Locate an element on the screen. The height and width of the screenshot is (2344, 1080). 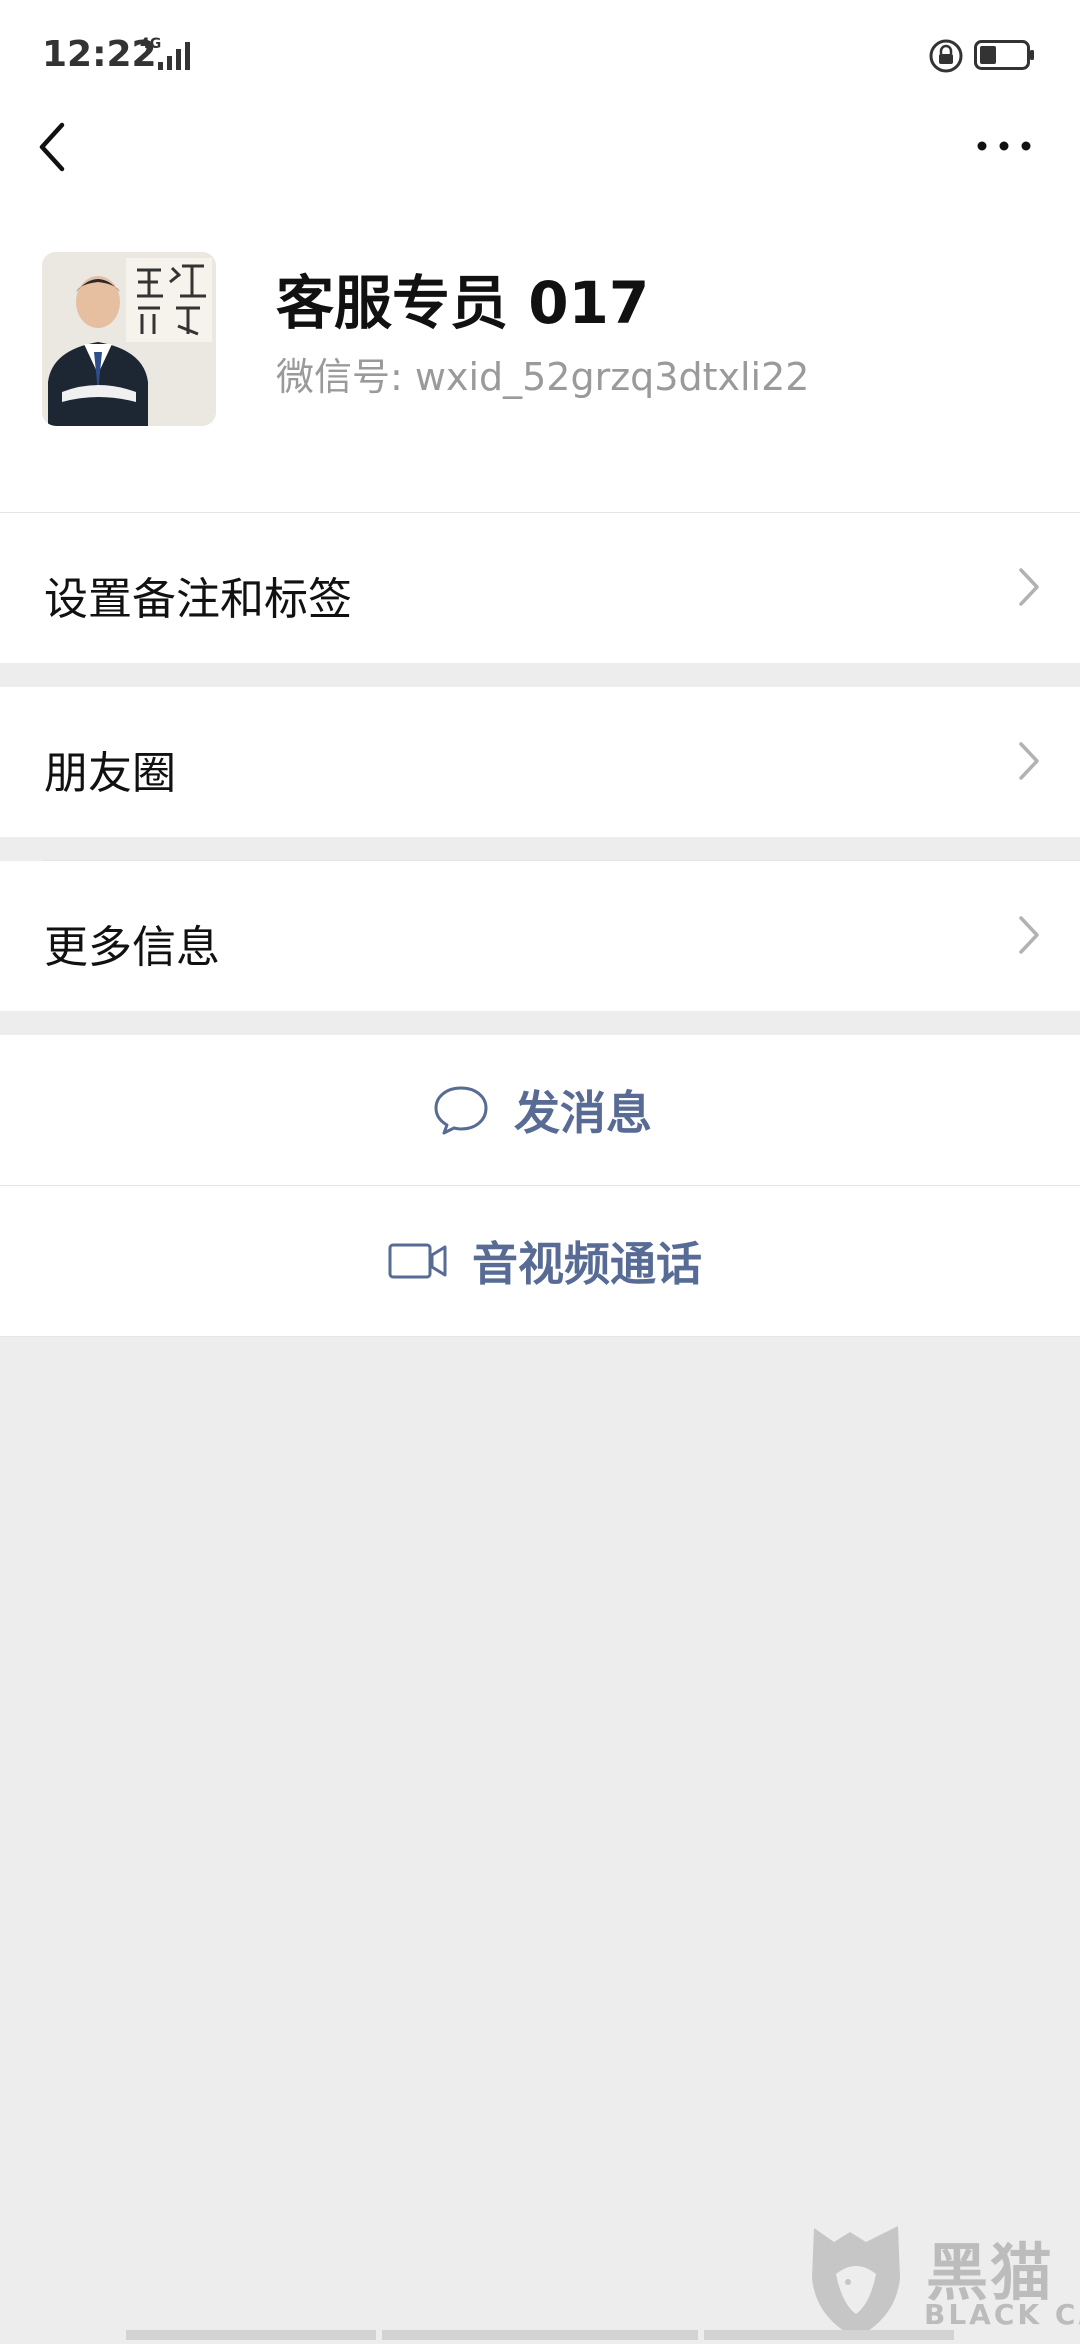
cat-shield-logo-icon is located at coordinates (856, 2282).